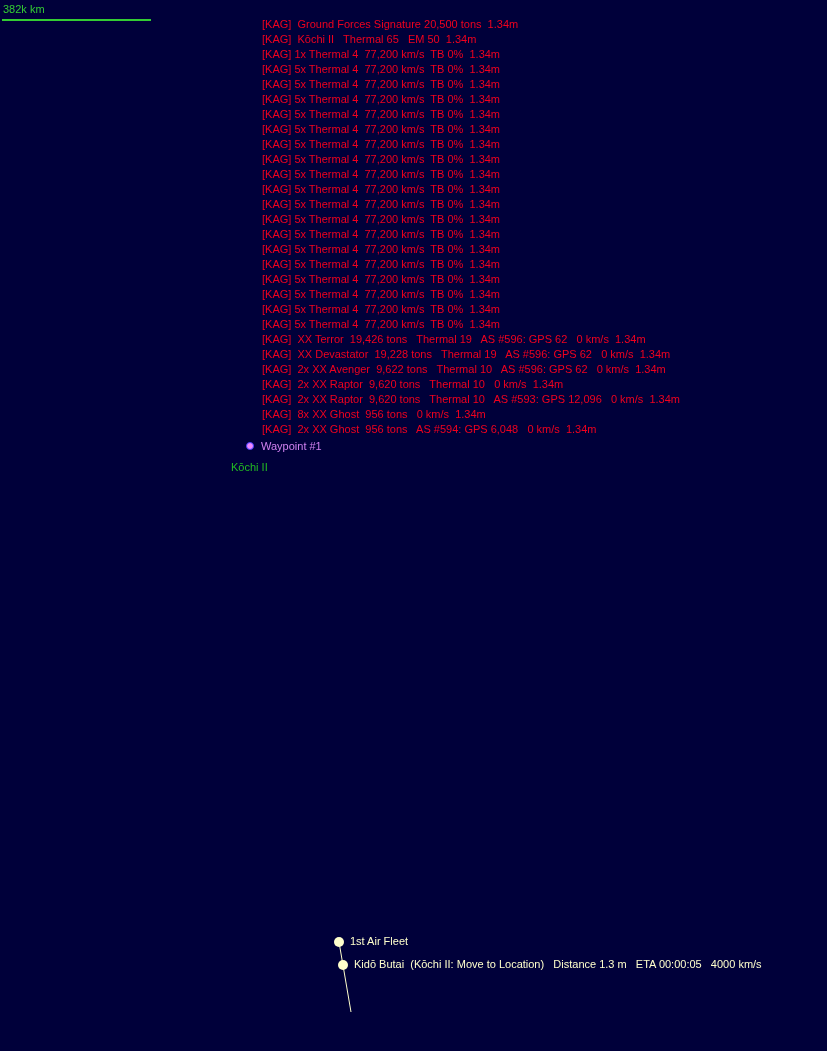 Image resolution: width=827 pixels, height=1051 pixels. Describe the element at coordinates (291, 446) in the screenshot. I see `waypoint-label: Waypoint #1` at that location.